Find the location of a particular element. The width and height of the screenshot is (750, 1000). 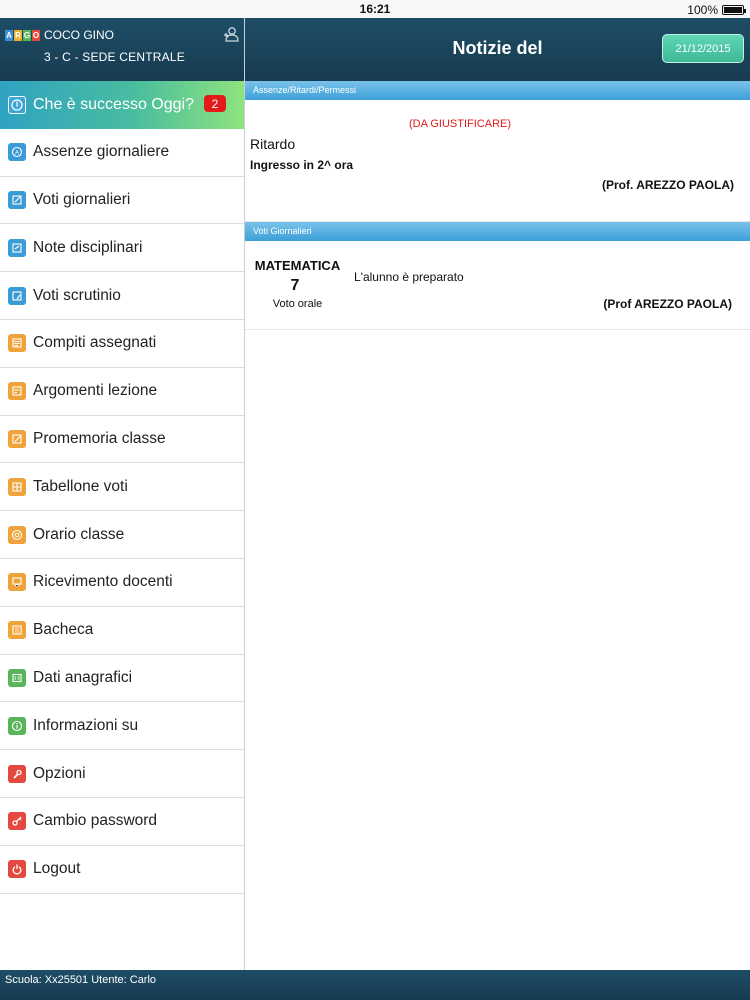

teacher-meeting-icon is located at coordinates (17, 582).